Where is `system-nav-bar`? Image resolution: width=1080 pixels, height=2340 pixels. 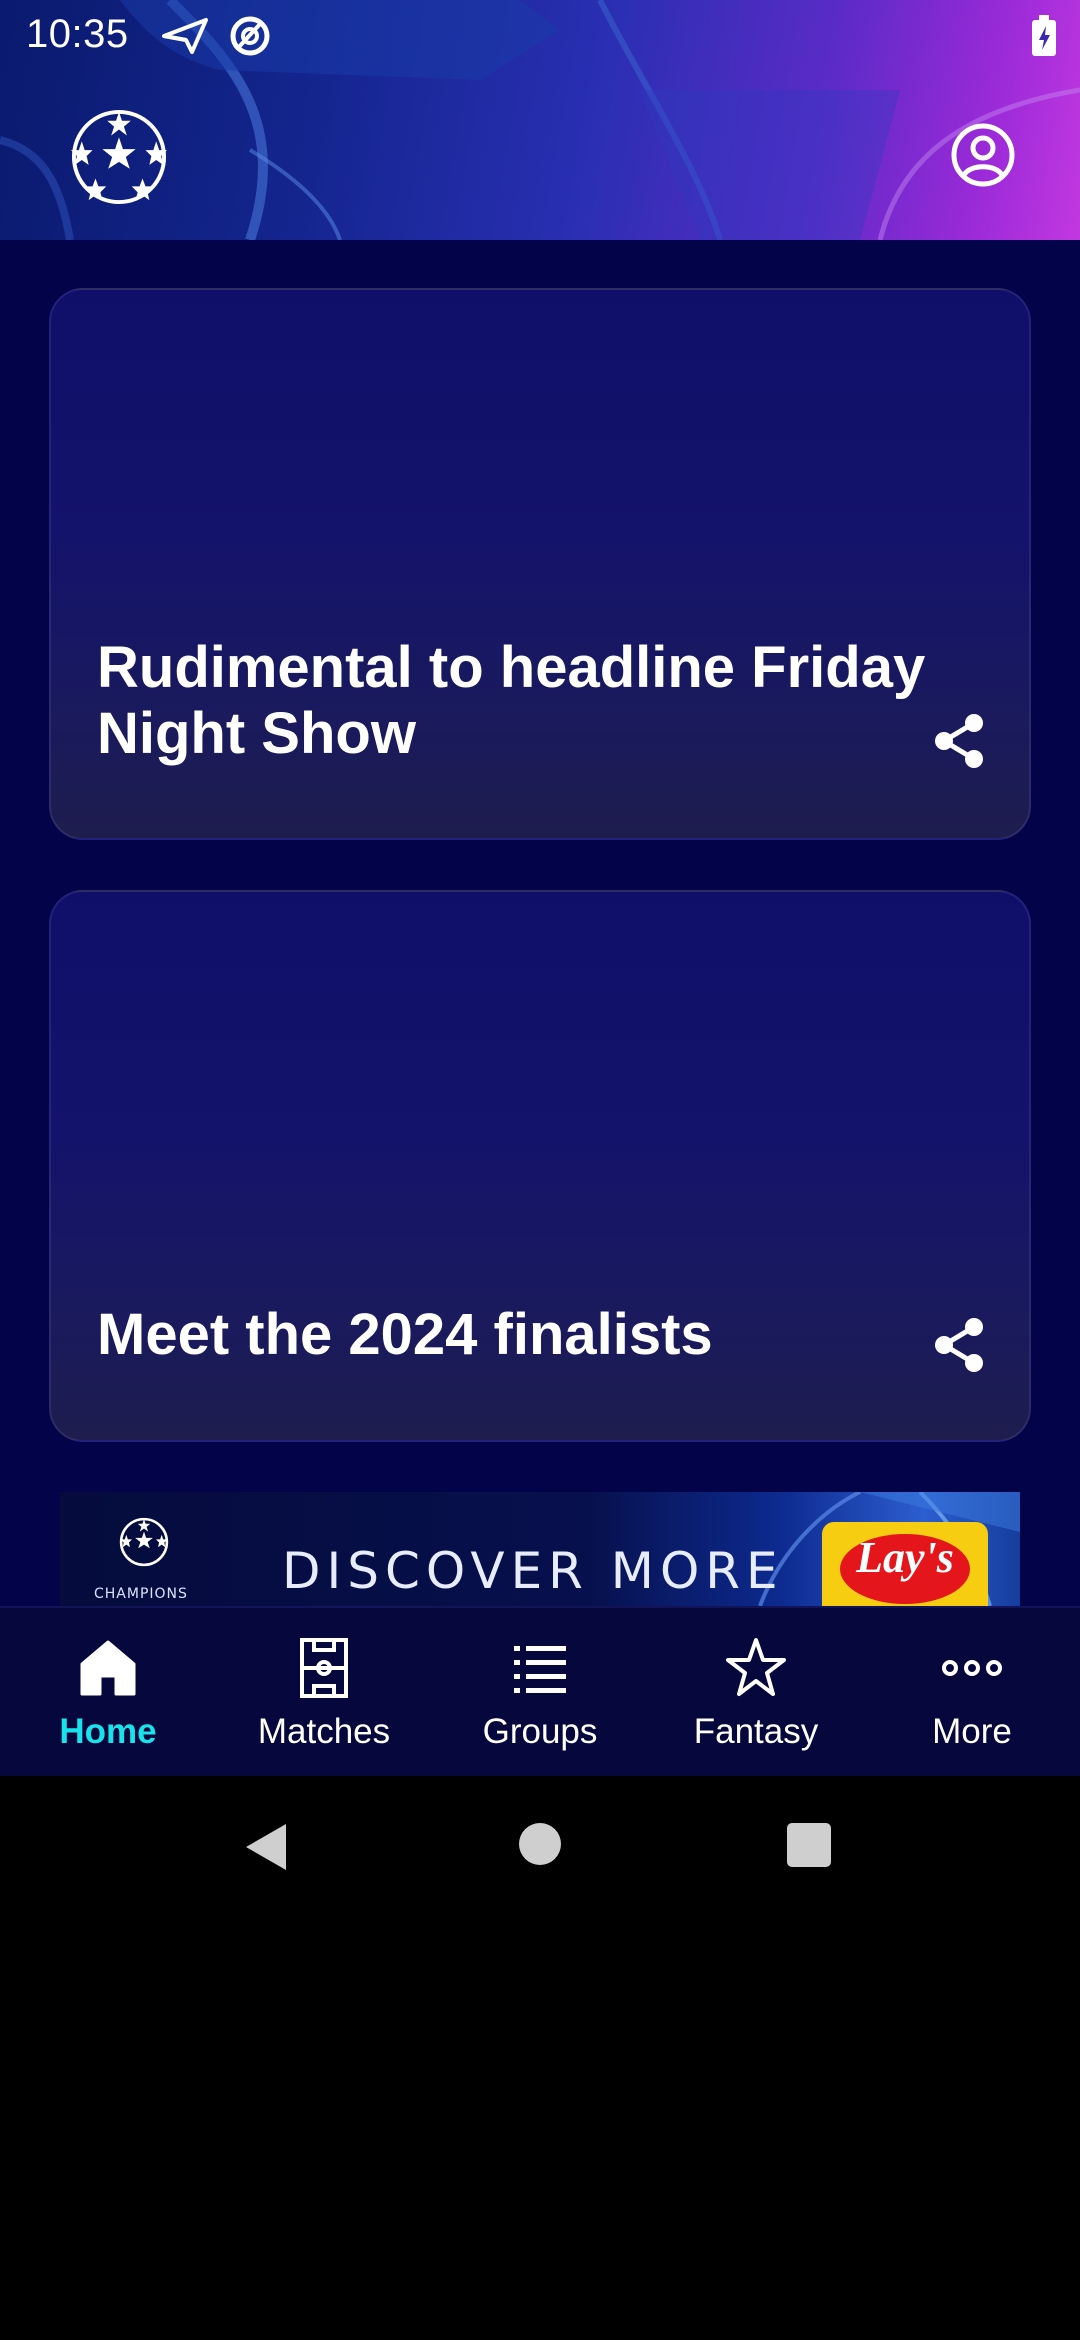 system-nav-bar is located at coordinates (540, 1848).